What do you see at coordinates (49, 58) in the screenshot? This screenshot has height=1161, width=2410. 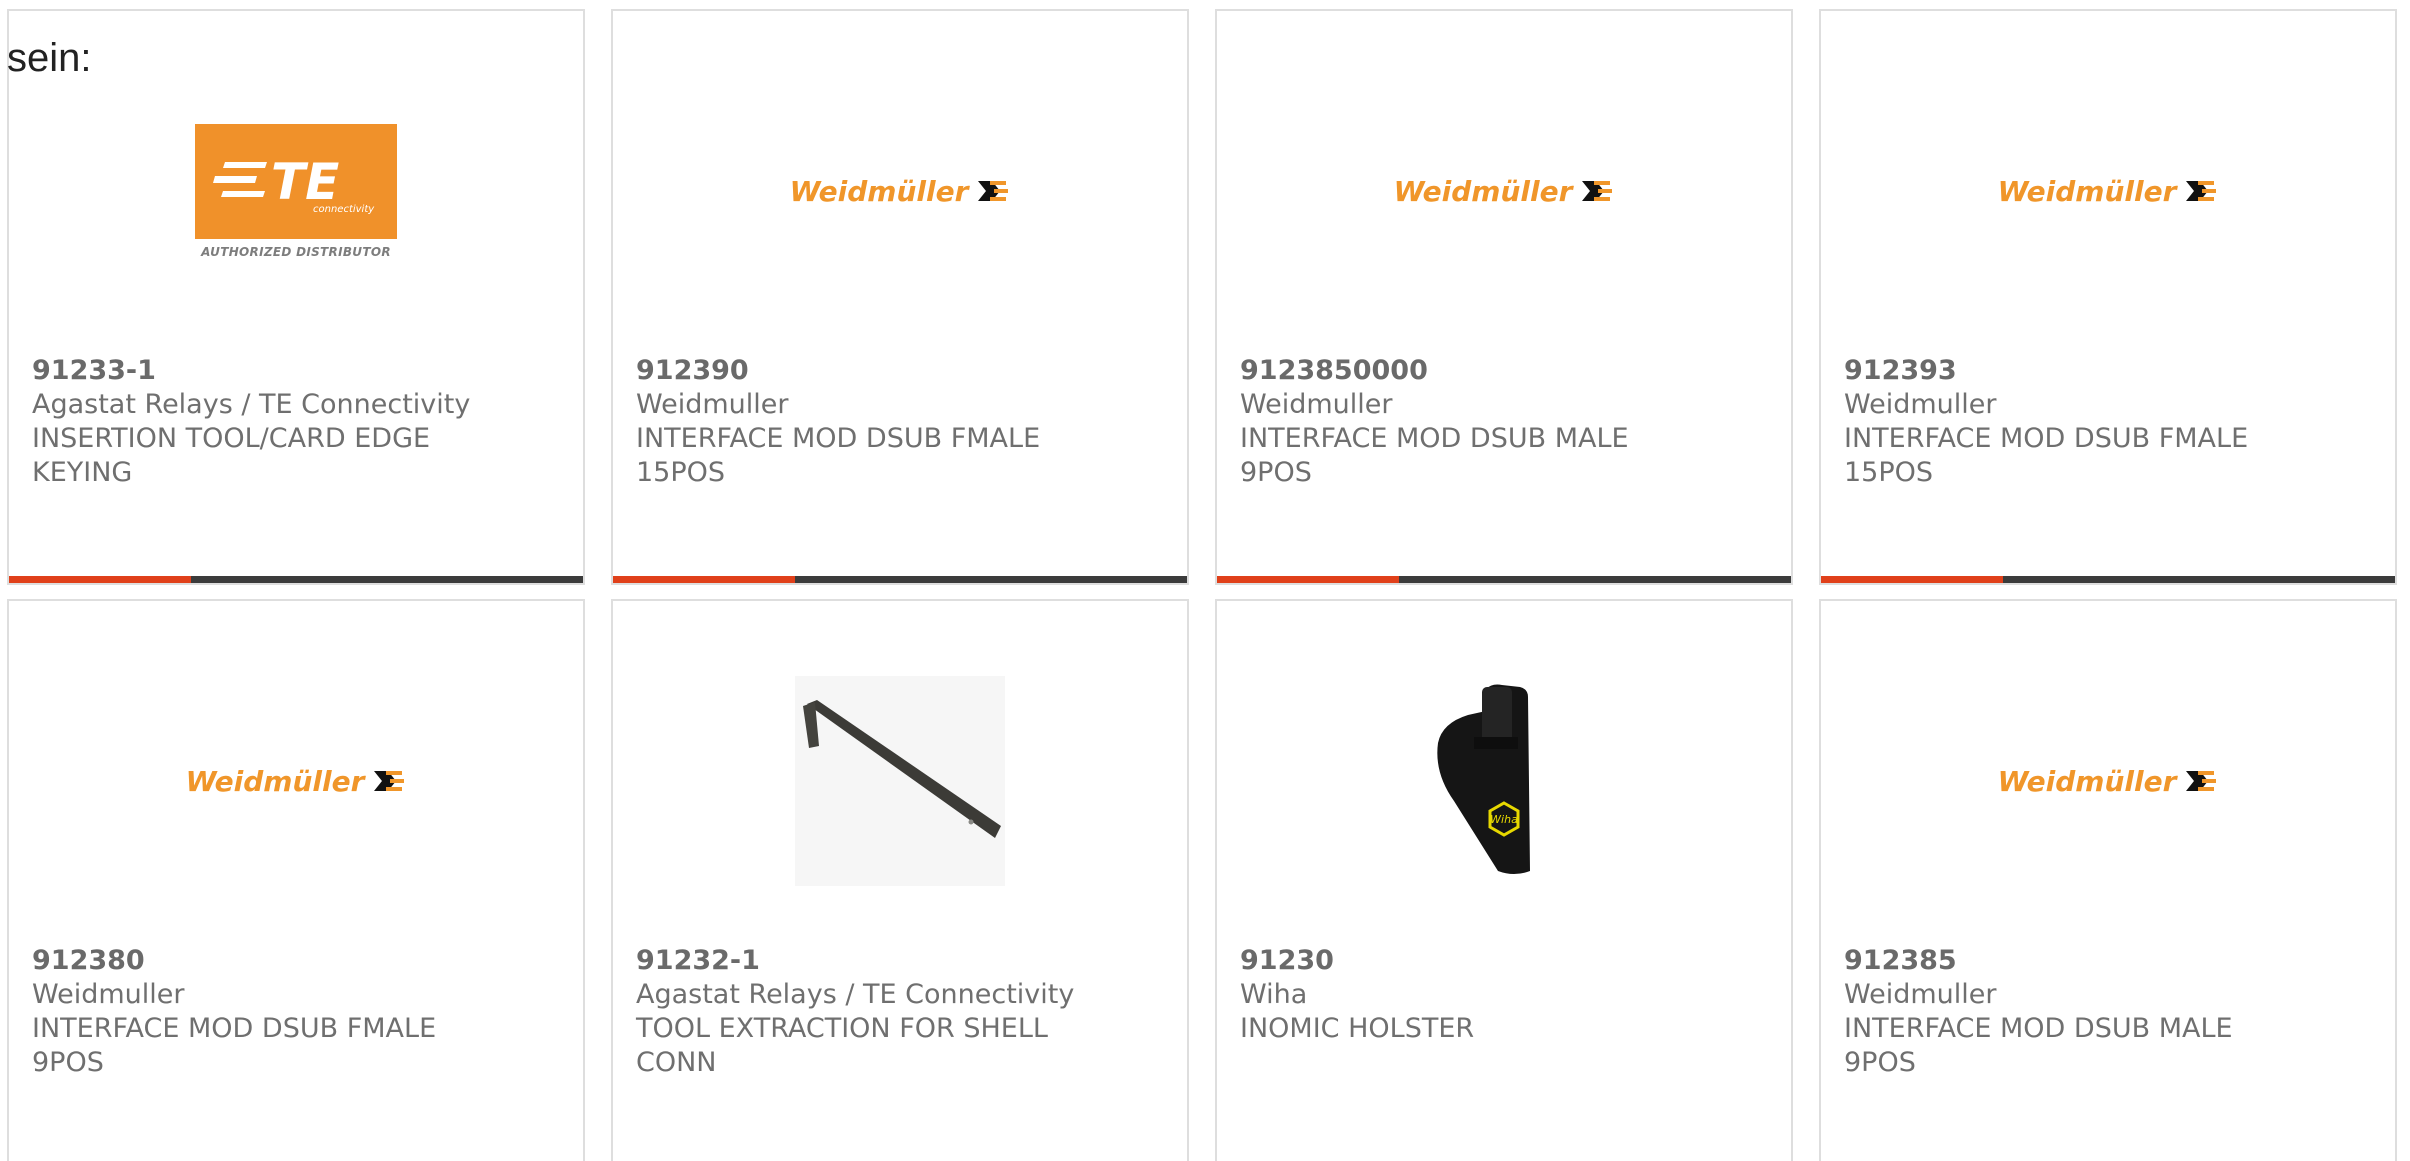 I see `intro-text: sein:` at bounding box center [49, 58].